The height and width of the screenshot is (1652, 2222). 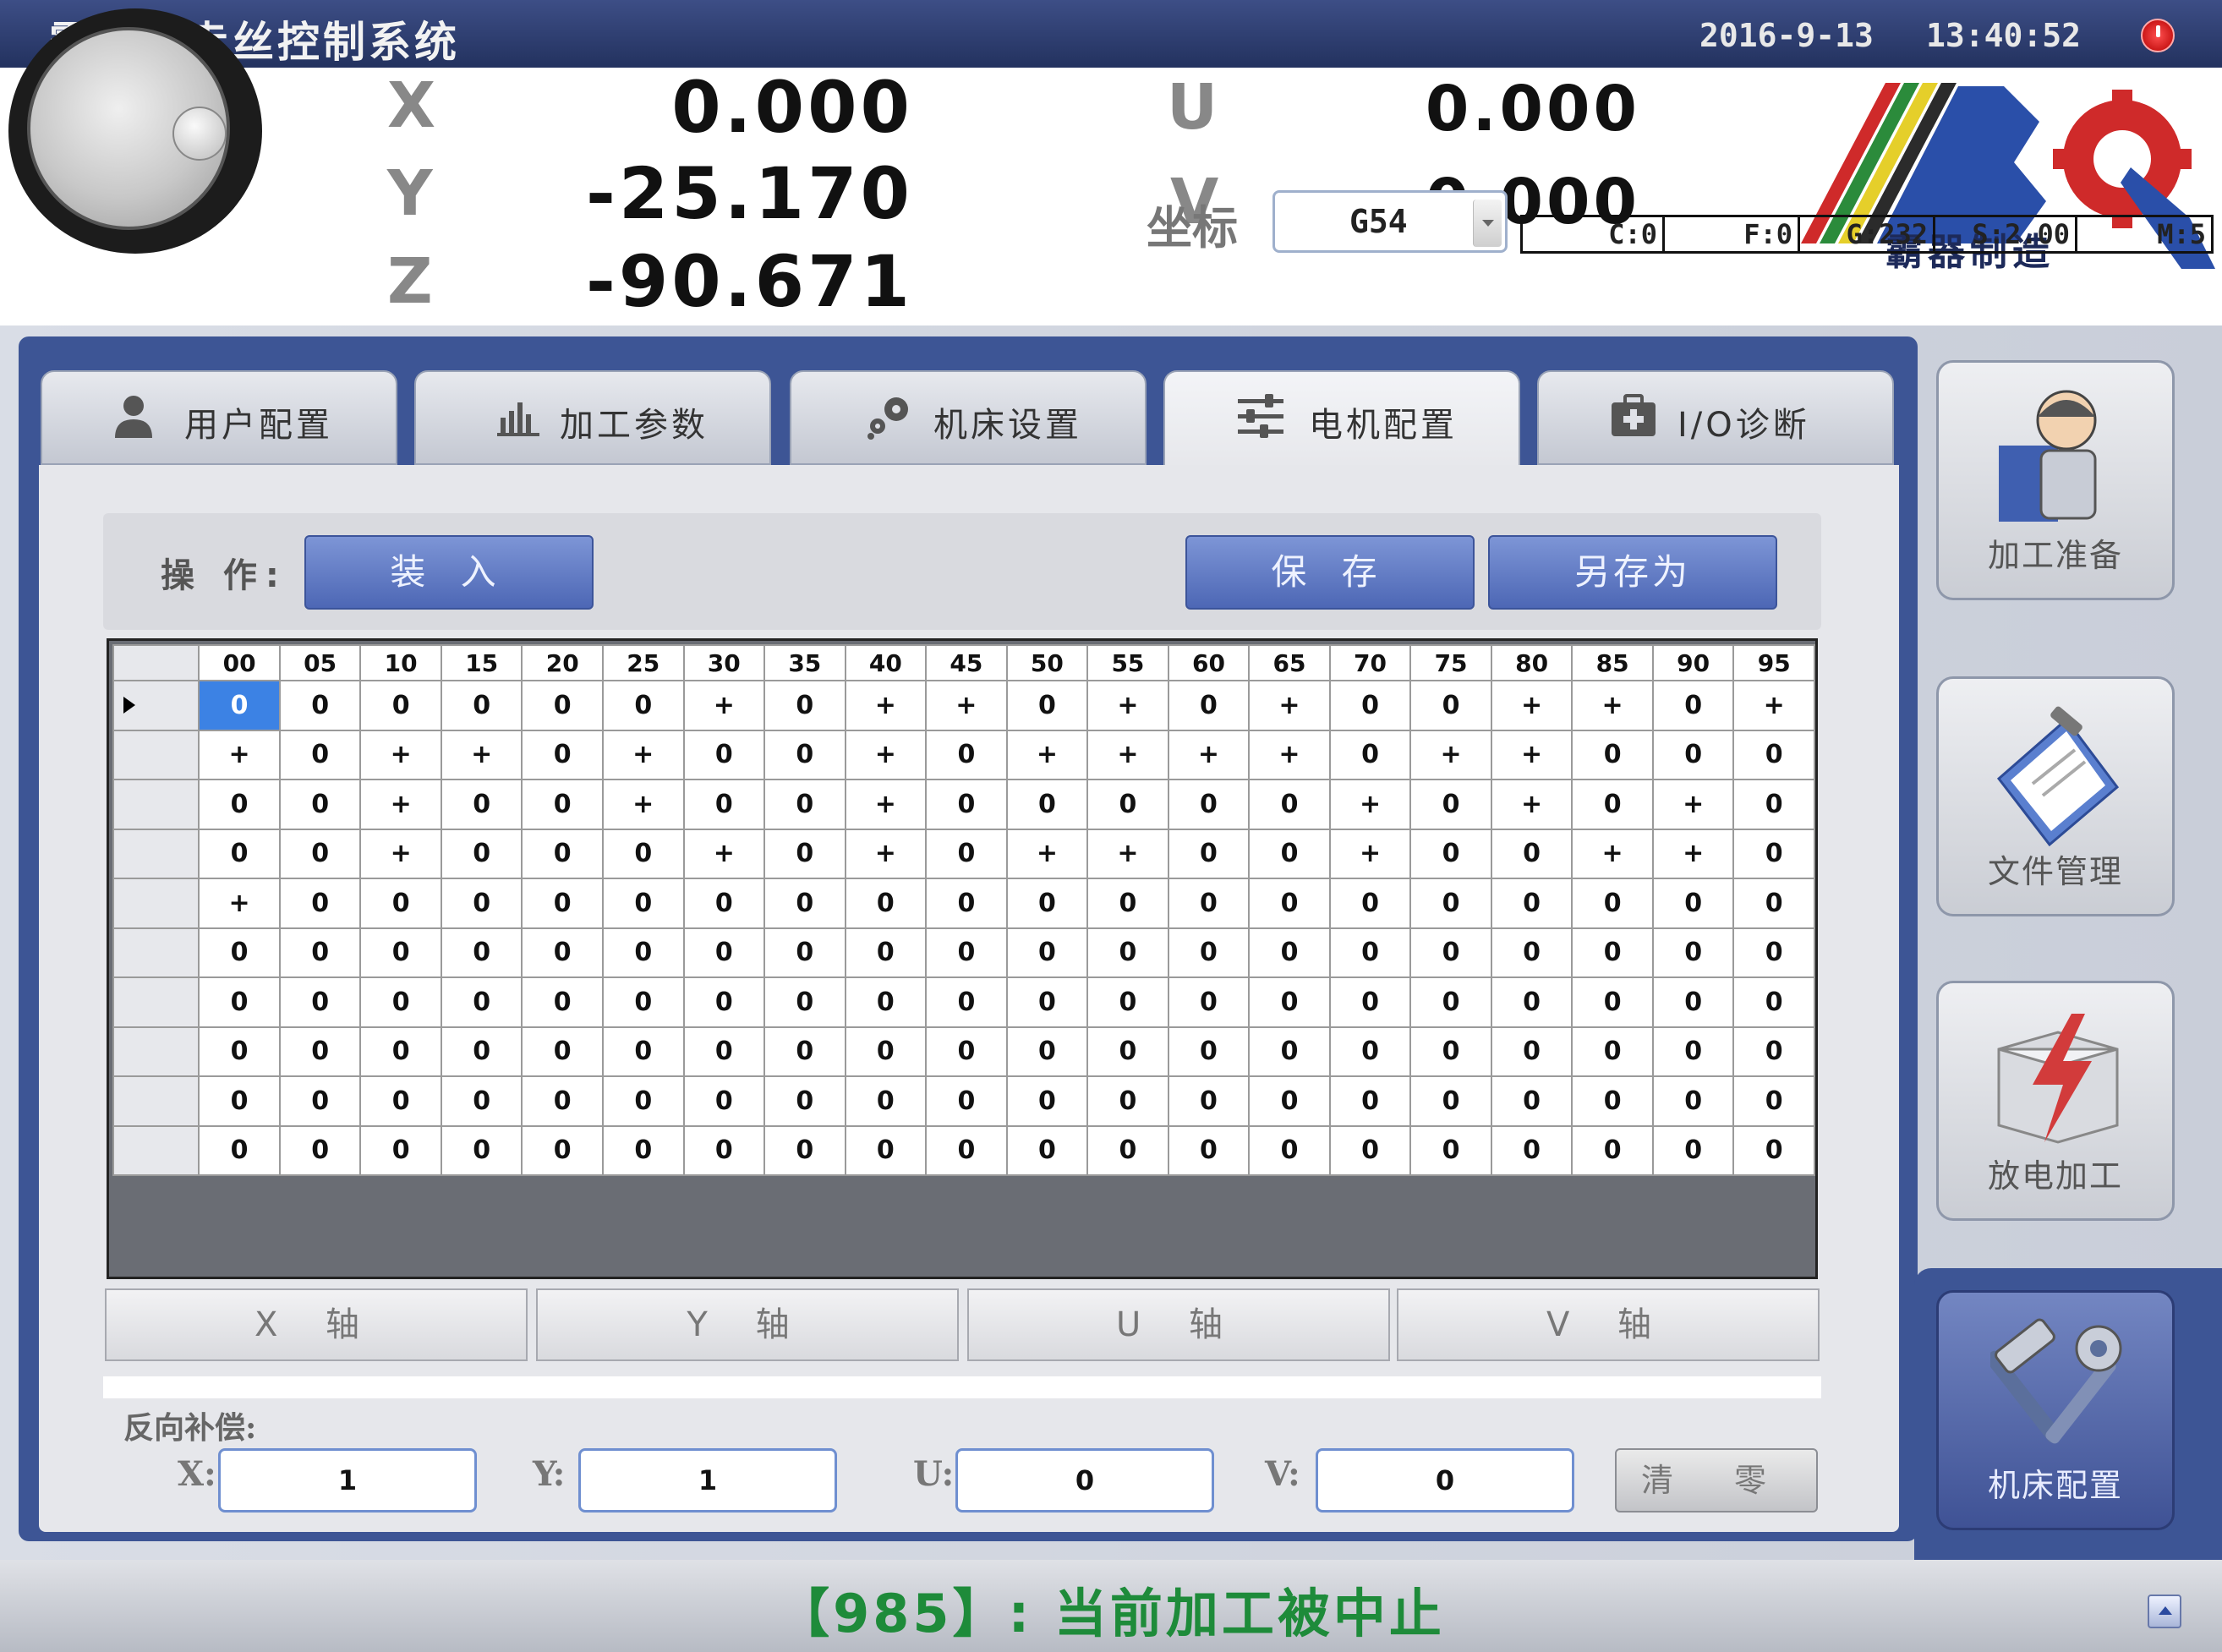 What do you see at coordinates (963, 755) in the screenshot?
I see `table-row: +0 + +0 +0 0 +0 + + + +0 + +0 0 0` at bounding box center [963, 755].